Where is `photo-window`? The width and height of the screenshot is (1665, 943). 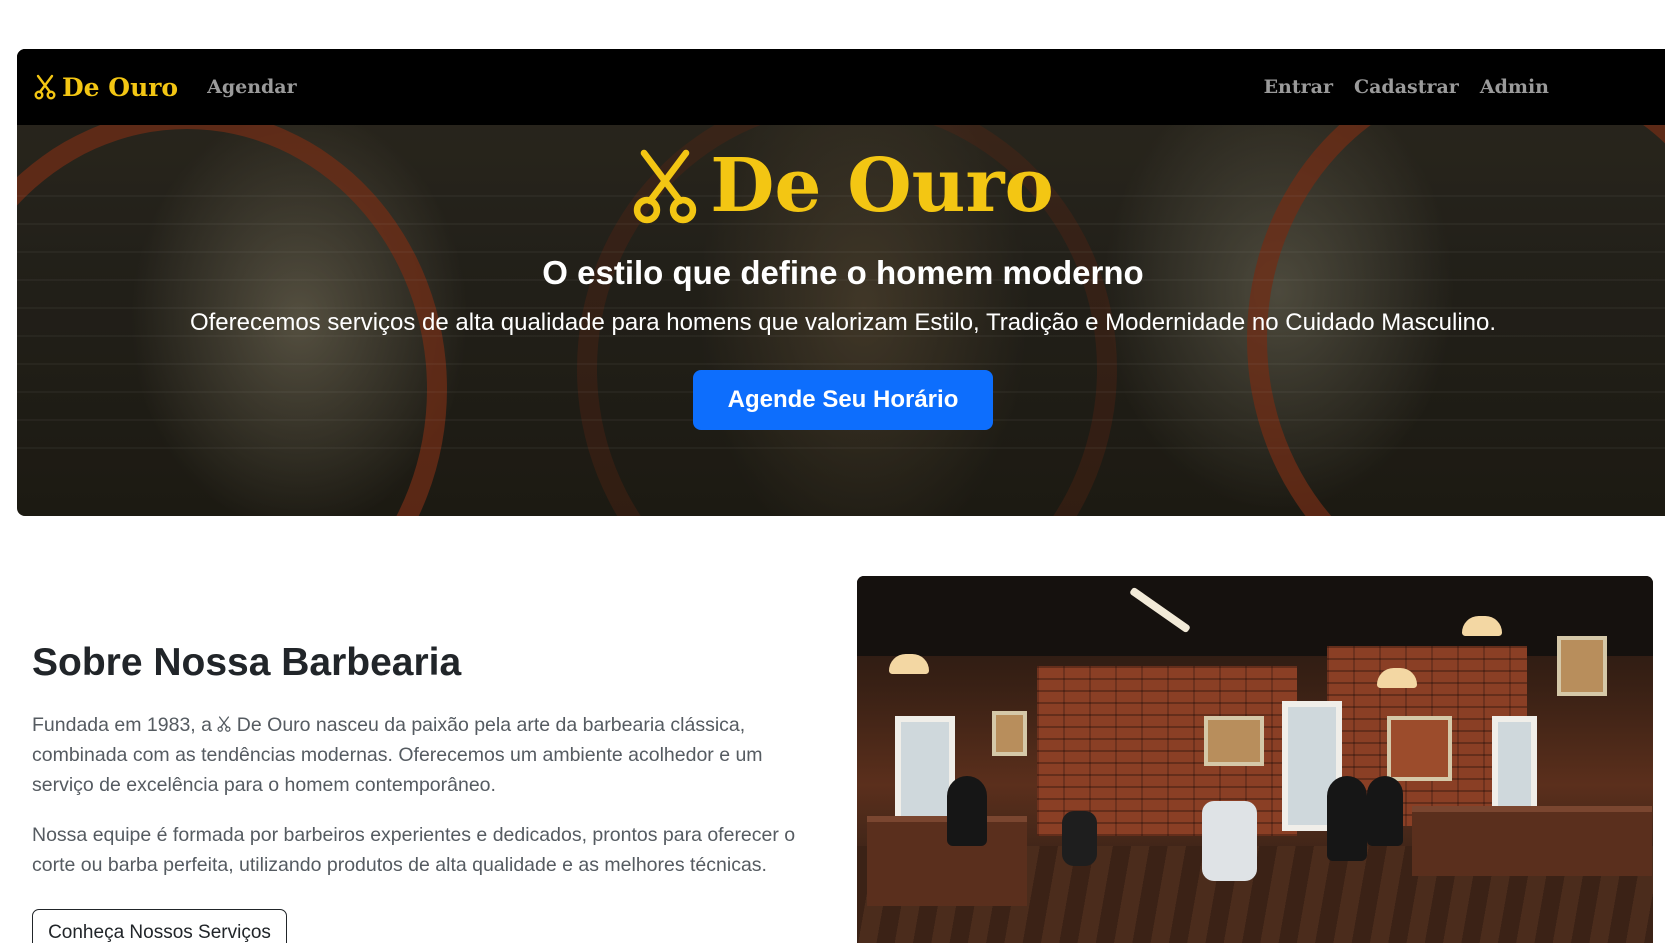 photo-window is located at coordinates (925, 771).